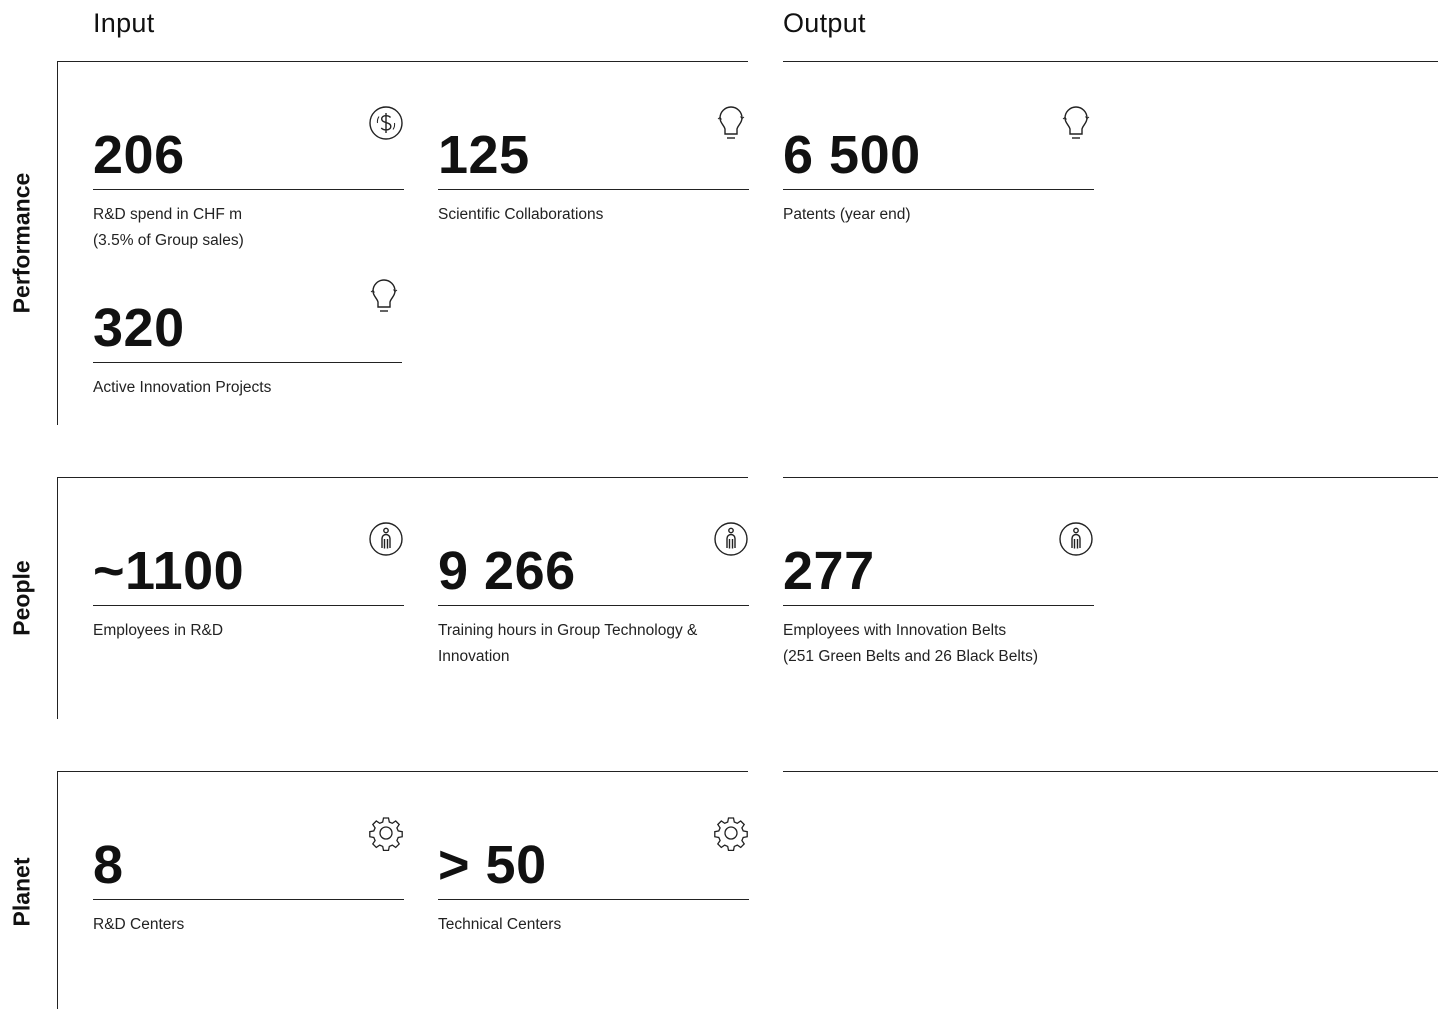 This screenshot has height=1009, width=1447. Describe the element at coordinates (139, 924) in the screenshot. I see `kpi-label: R&D Centers` at that location.